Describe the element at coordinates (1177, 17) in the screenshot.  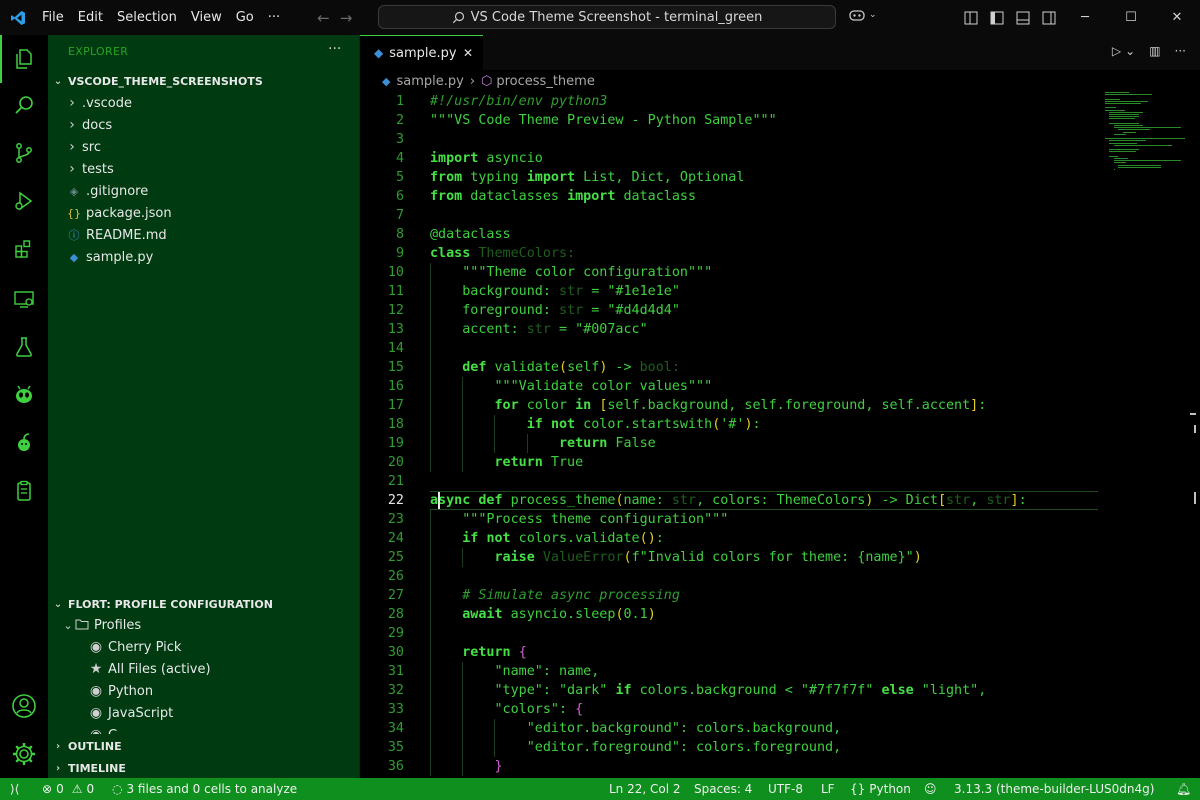
I see `close-window-icon: ✕` at that location.